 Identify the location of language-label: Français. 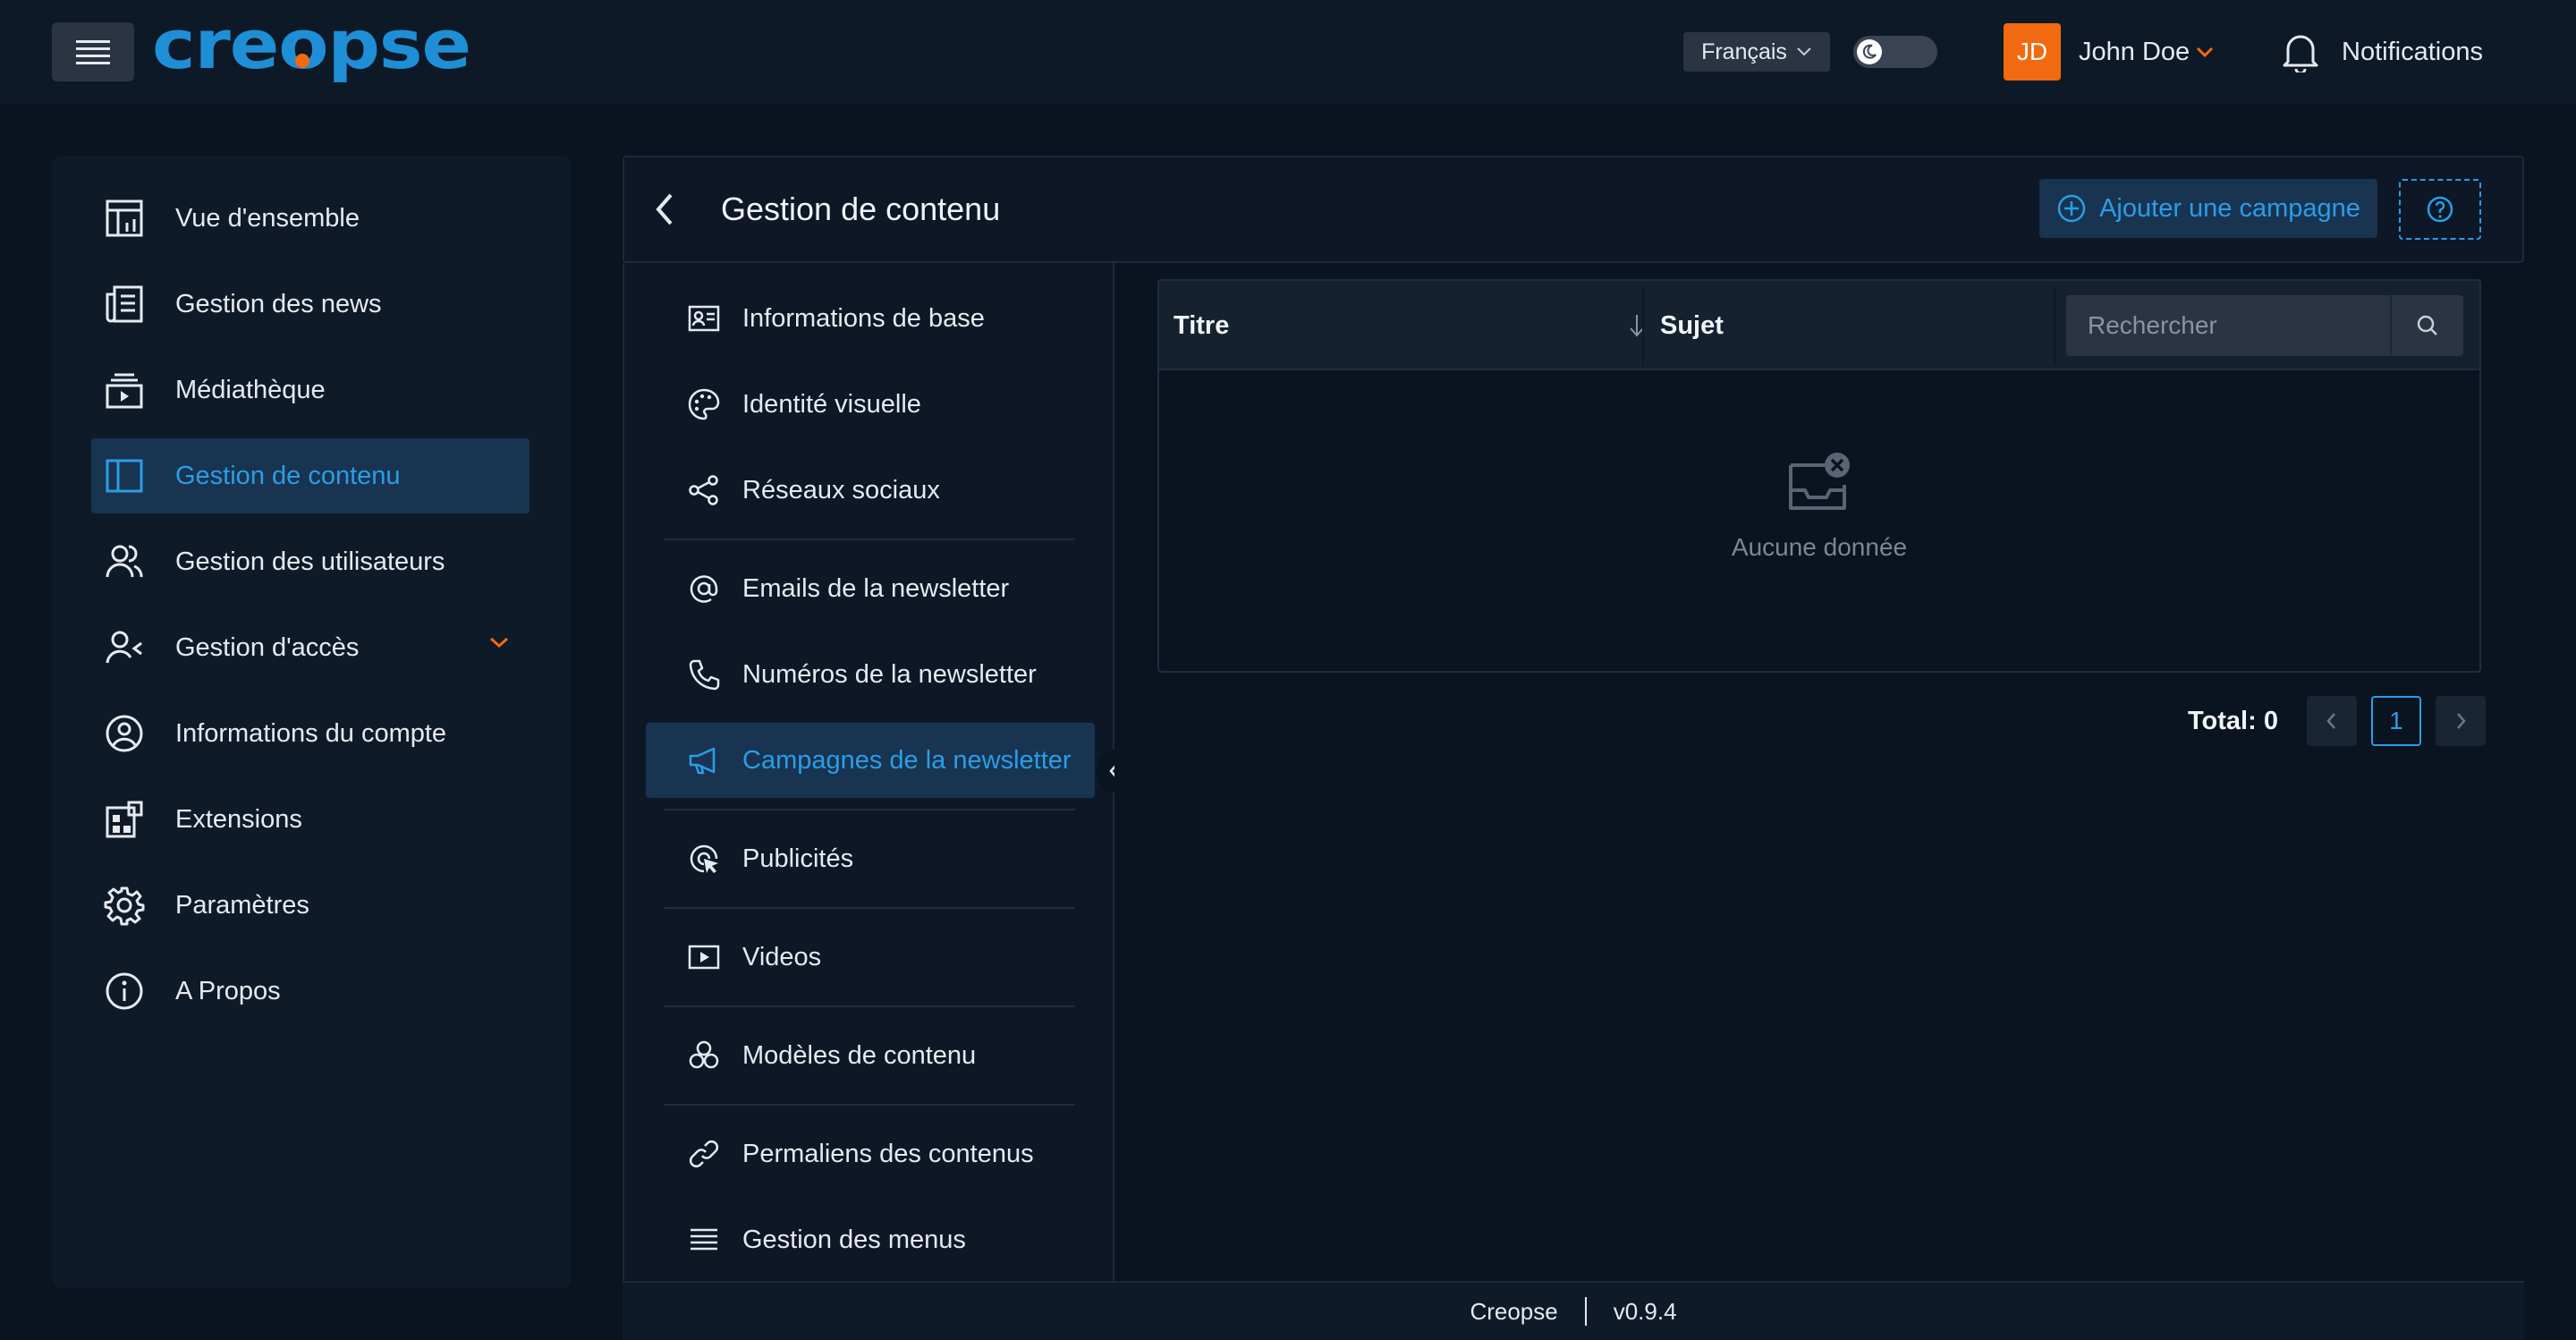
(1744, 51).